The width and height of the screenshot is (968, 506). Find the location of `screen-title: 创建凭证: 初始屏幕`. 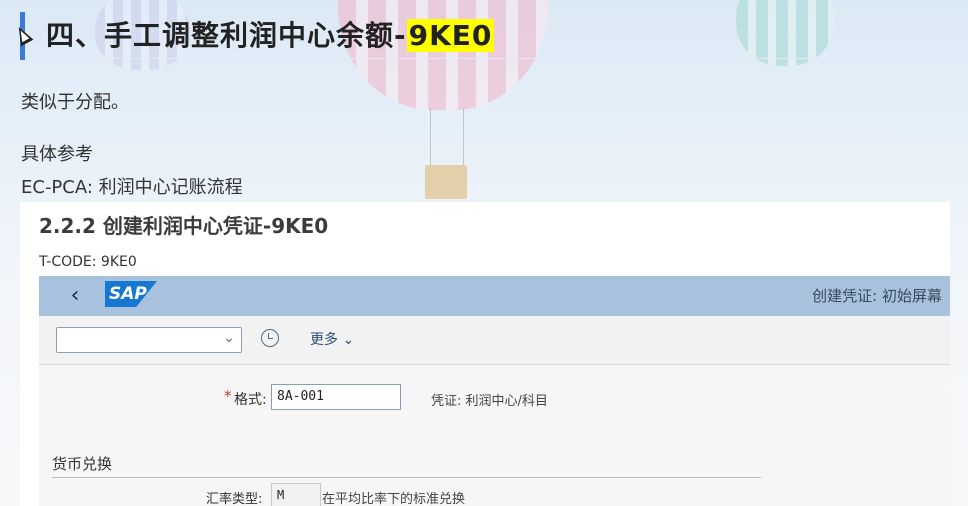

screen-title: 创建凭证: 初始屏幕 is located at coordinates (877, 296).